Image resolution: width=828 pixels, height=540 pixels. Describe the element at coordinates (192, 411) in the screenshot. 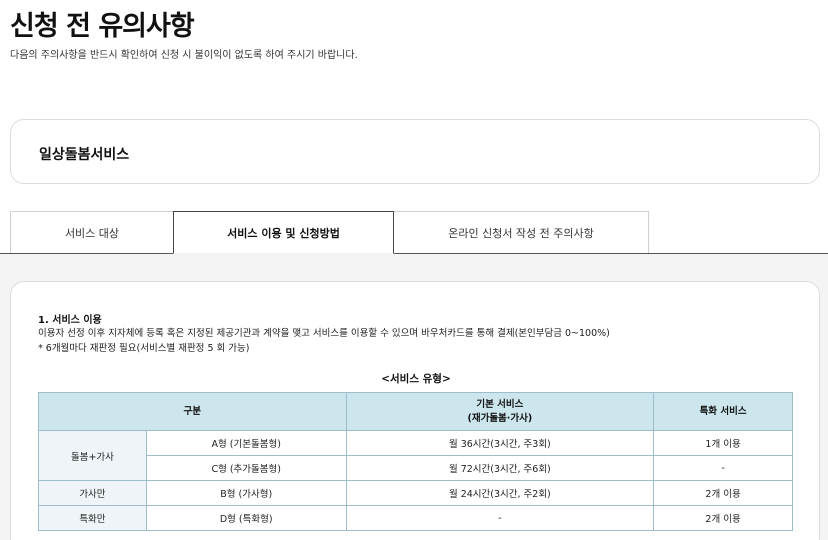

I see `header-category: 구분` at that location.